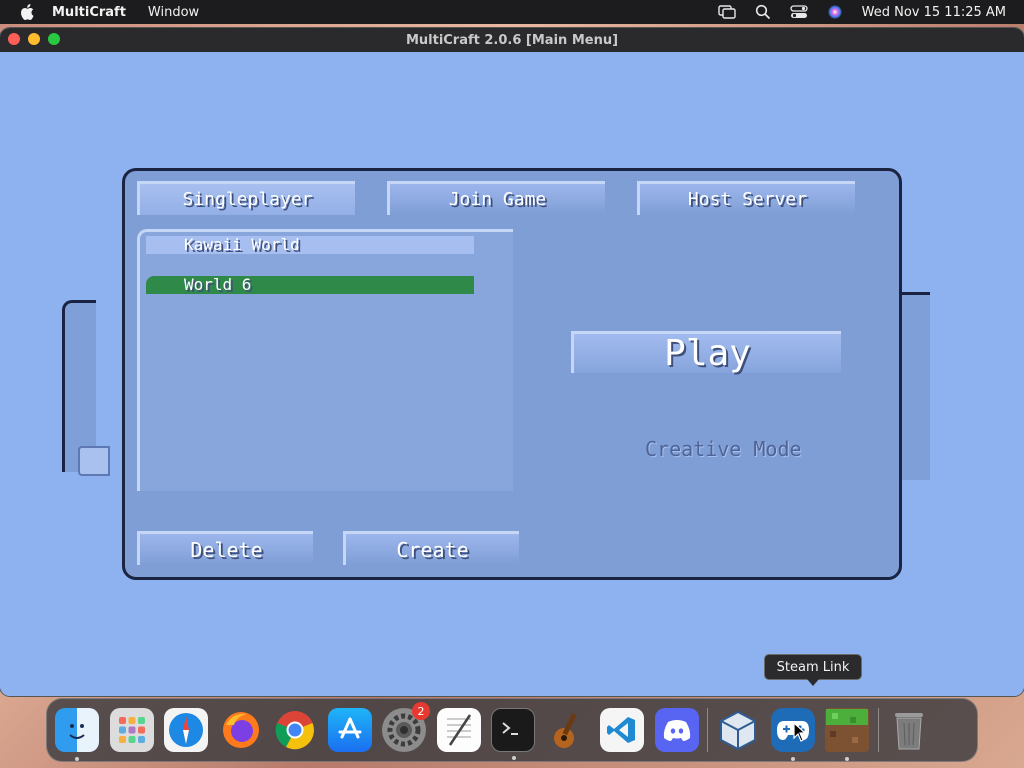  I want to click on discord-icon, so click(676, 730).